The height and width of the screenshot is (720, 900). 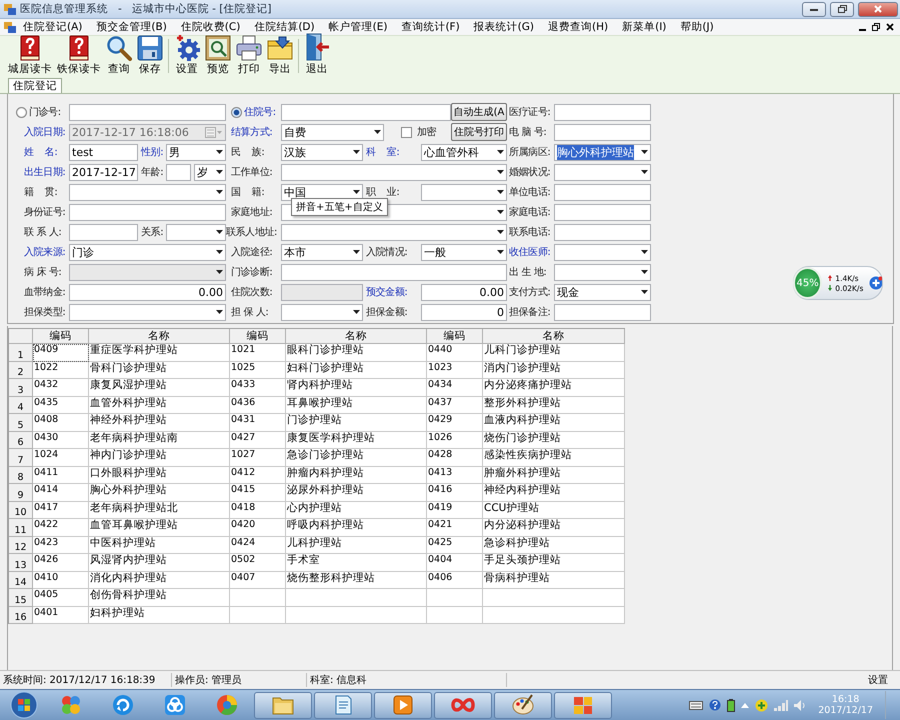 What do you see at coordinates (258, 353) in the screenshot?
I see `table-cell: 1021` at bounding box center [258, 353].